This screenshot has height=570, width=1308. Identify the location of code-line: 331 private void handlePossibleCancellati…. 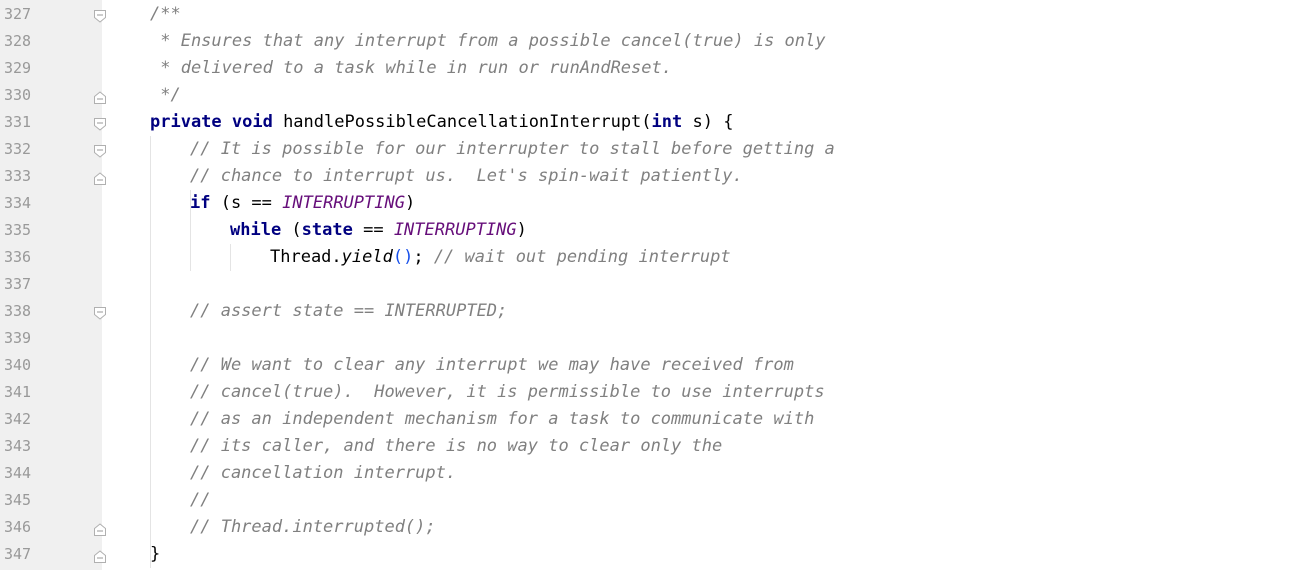
(654, 122).